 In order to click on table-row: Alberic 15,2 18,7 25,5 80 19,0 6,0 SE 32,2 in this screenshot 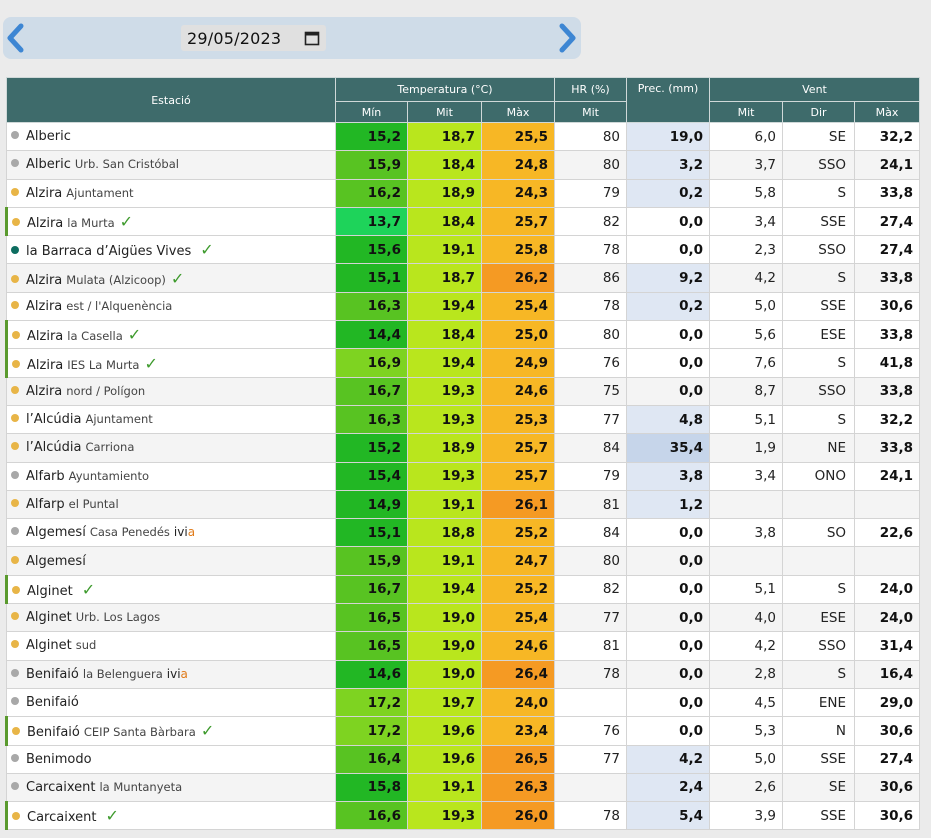, I will do `click(463, 136)`.